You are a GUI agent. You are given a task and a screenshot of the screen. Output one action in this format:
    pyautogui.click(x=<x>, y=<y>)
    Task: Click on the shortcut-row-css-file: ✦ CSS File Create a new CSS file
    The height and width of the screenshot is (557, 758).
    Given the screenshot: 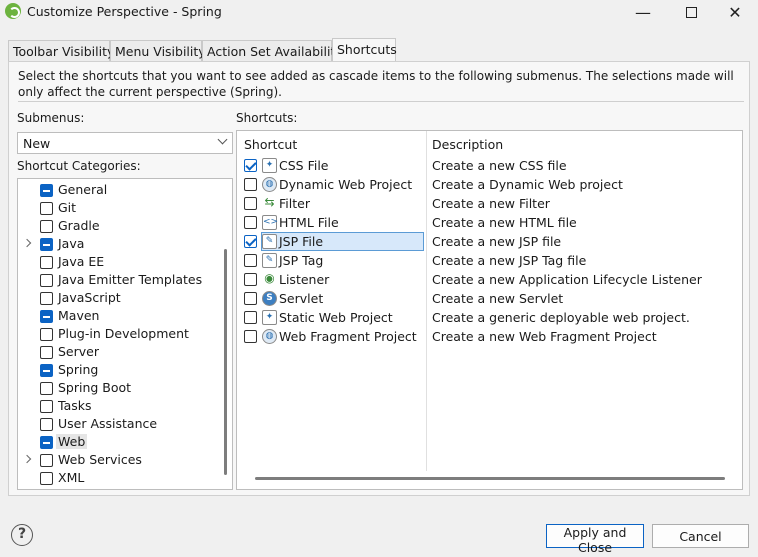 What is the action you would take?
    pyautogui.click(x=489, y=165)
    